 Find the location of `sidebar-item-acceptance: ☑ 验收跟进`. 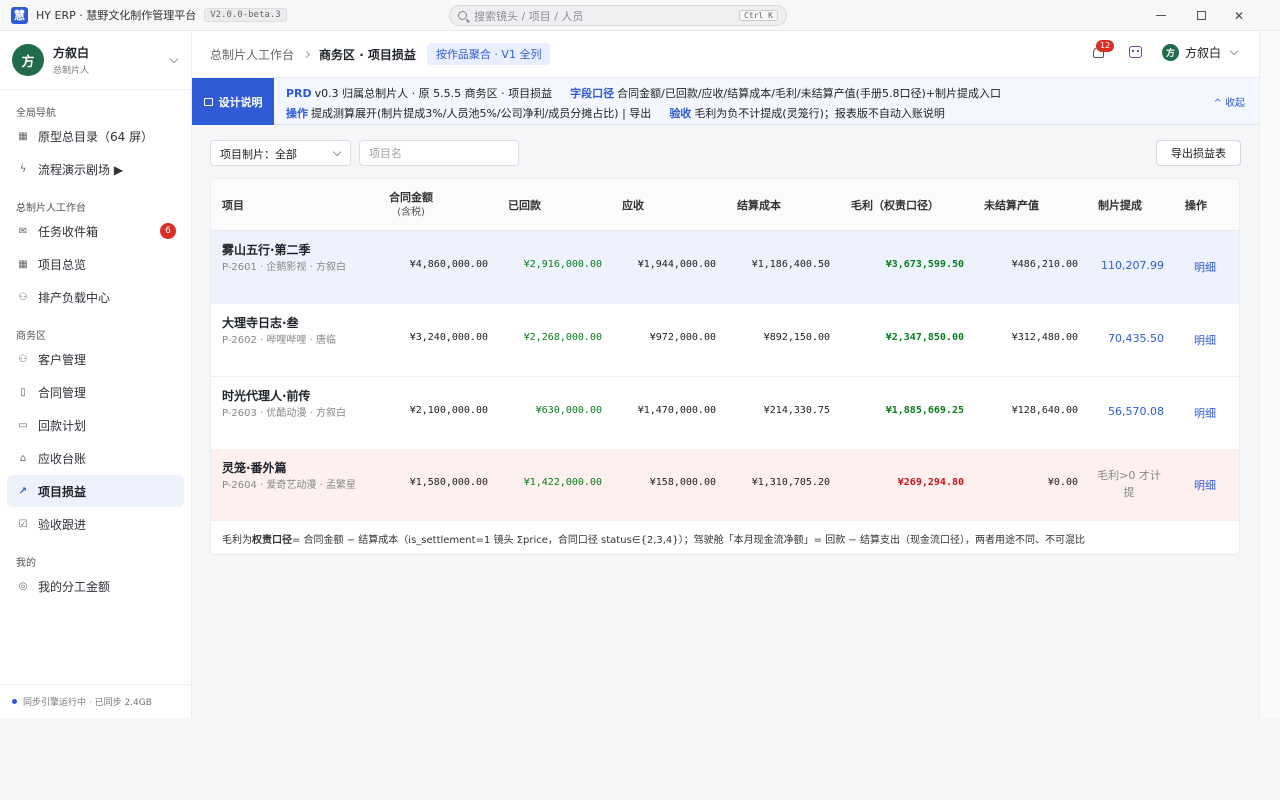

sidebar-item-acceptance: ☑ 验收跟进 is located at coordinates (95, 524).